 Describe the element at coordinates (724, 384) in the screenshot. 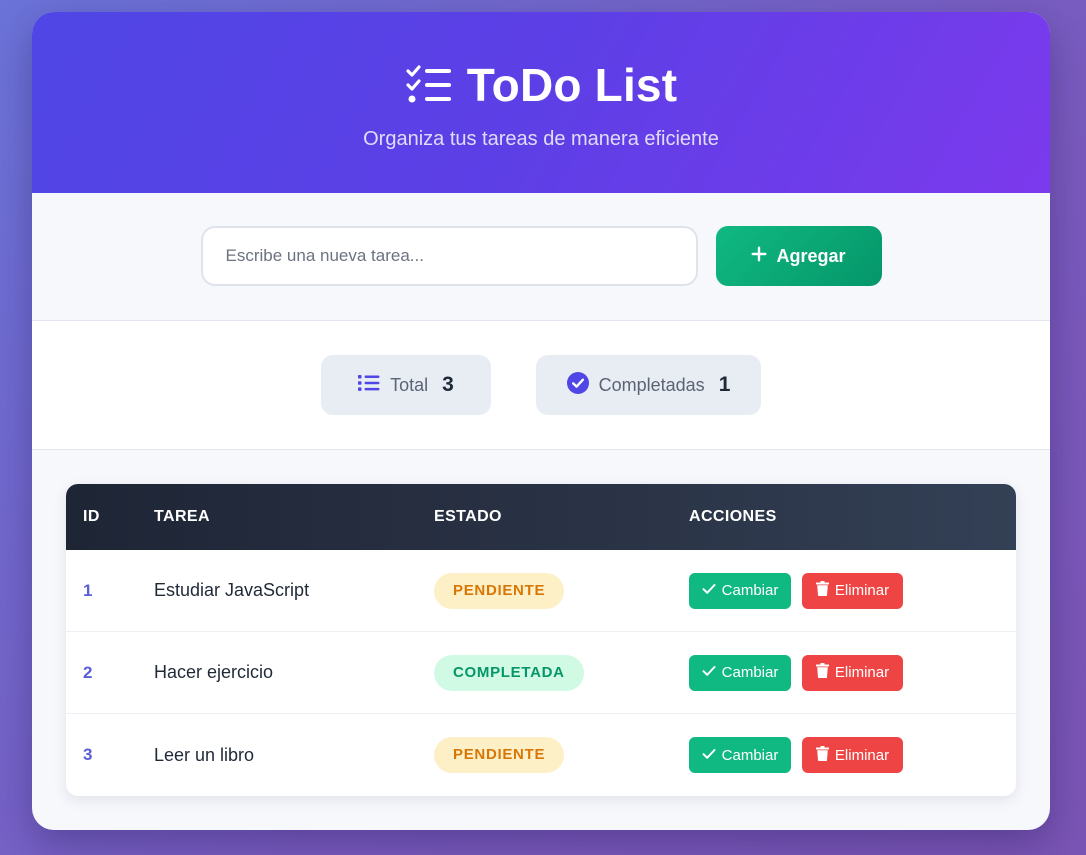

I see `stat-completed-value: 1` at that location.